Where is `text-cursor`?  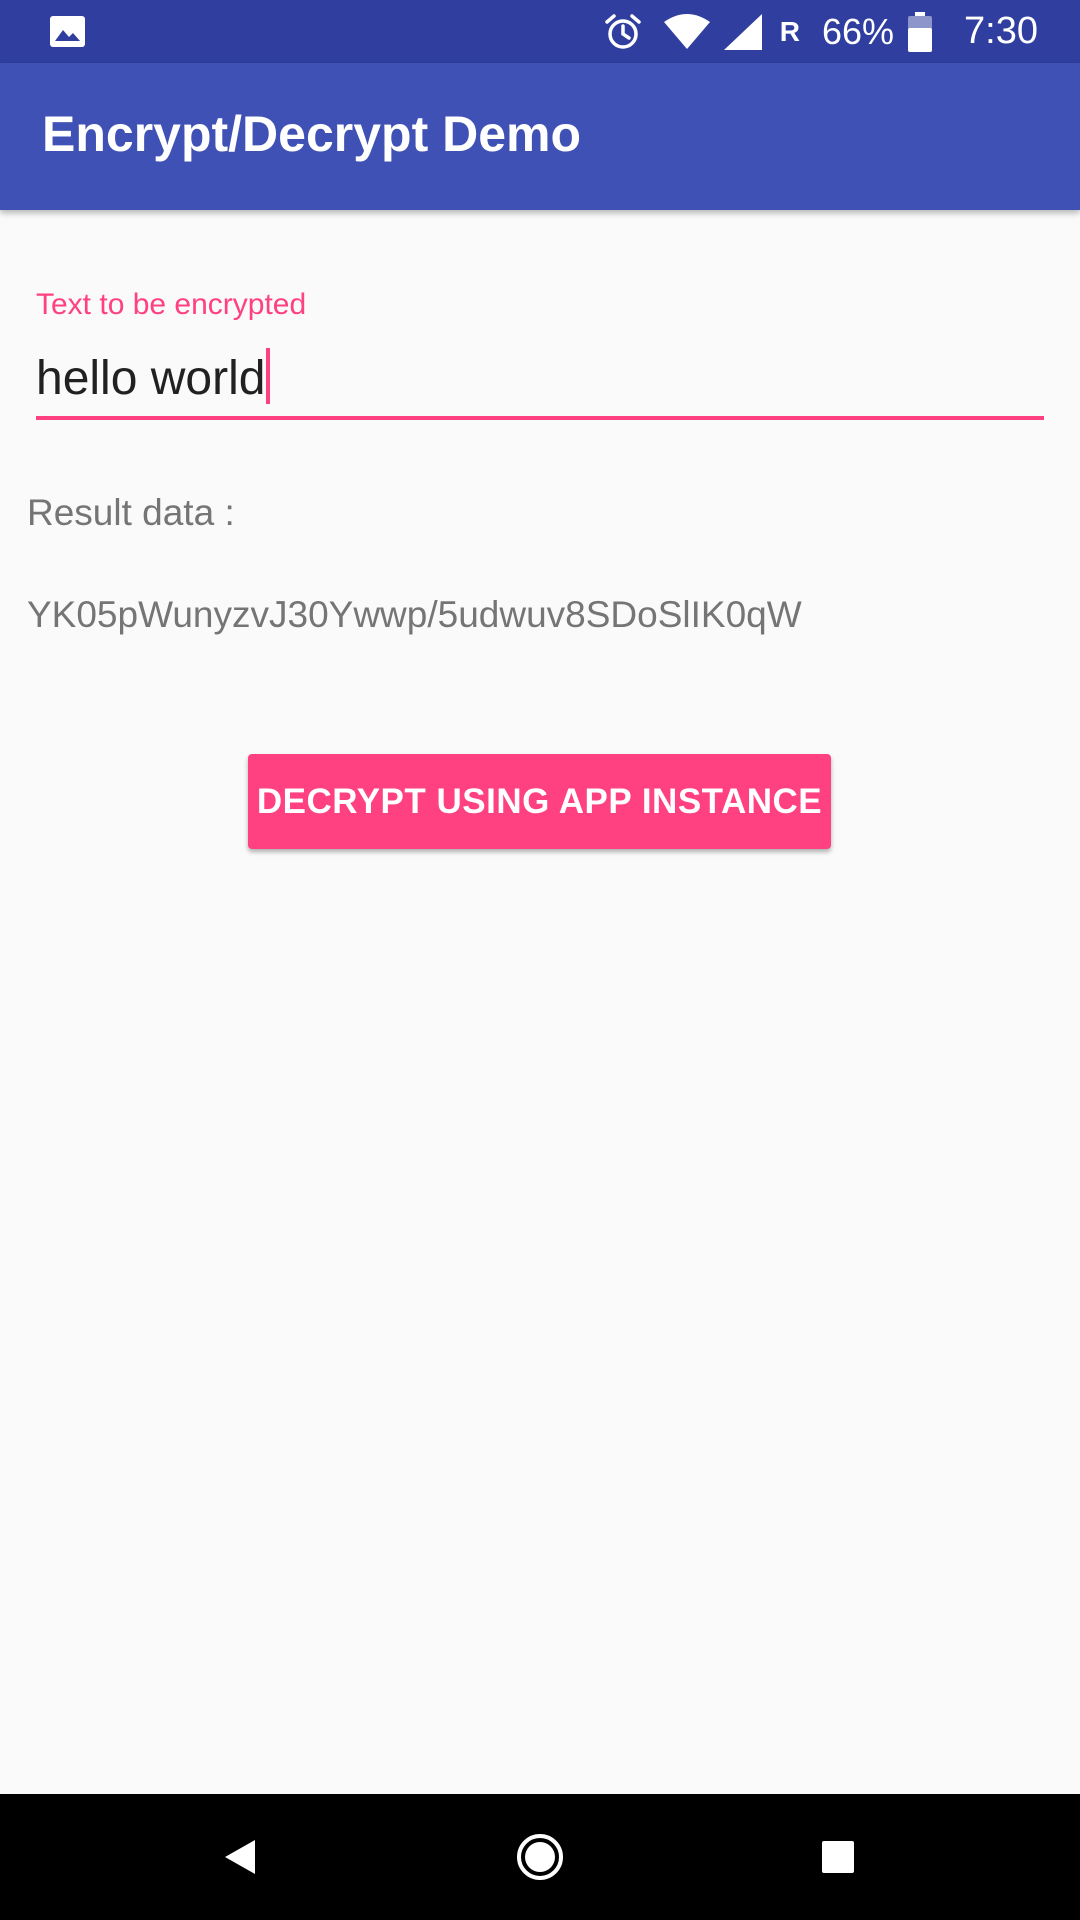 text-cursor is located at coordinates (268, 376).